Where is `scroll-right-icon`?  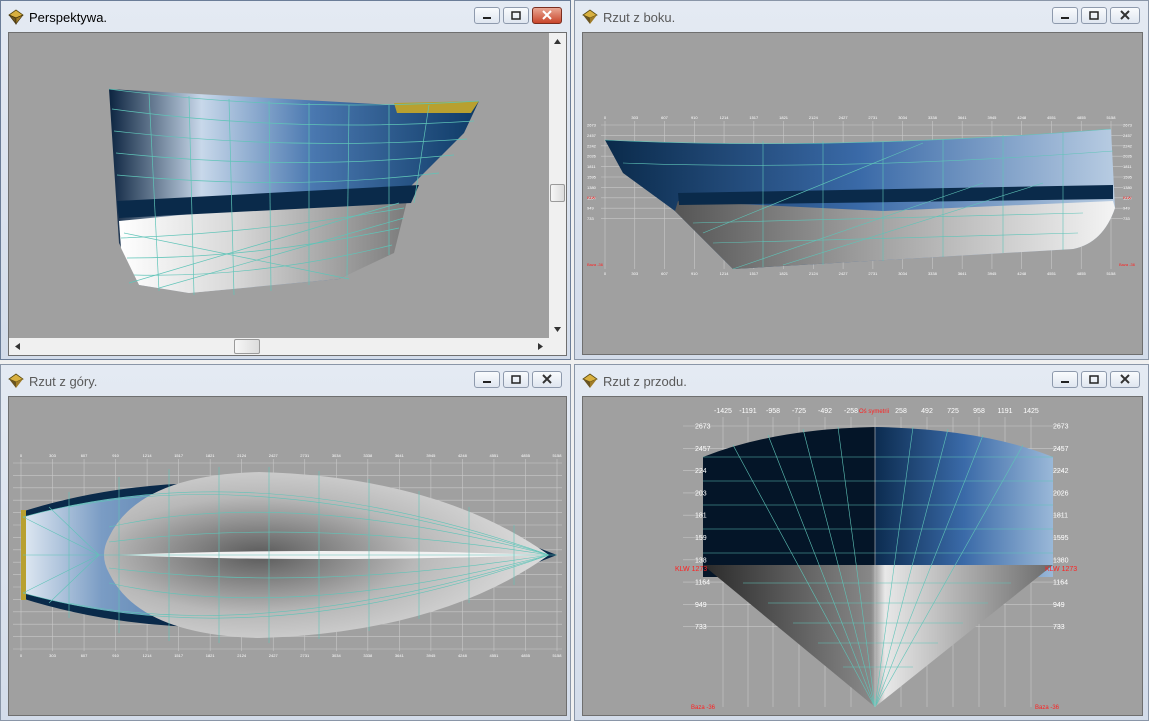
scroll-right-icon is located at coordinates (540, 346).